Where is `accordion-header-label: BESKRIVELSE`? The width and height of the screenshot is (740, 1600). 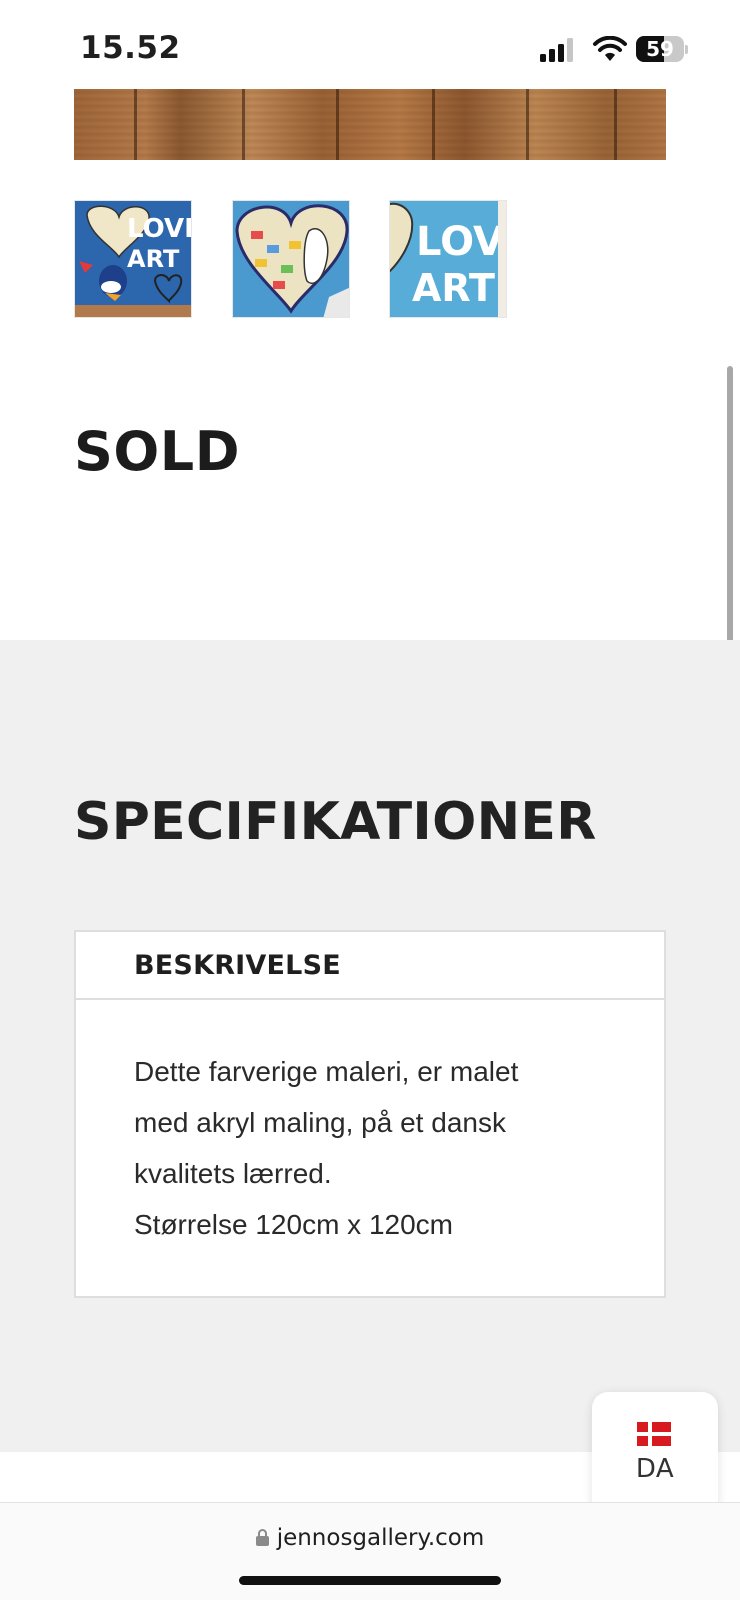
accordion-header-label: BESKRIVELSE is located at coordinates (237, 965).